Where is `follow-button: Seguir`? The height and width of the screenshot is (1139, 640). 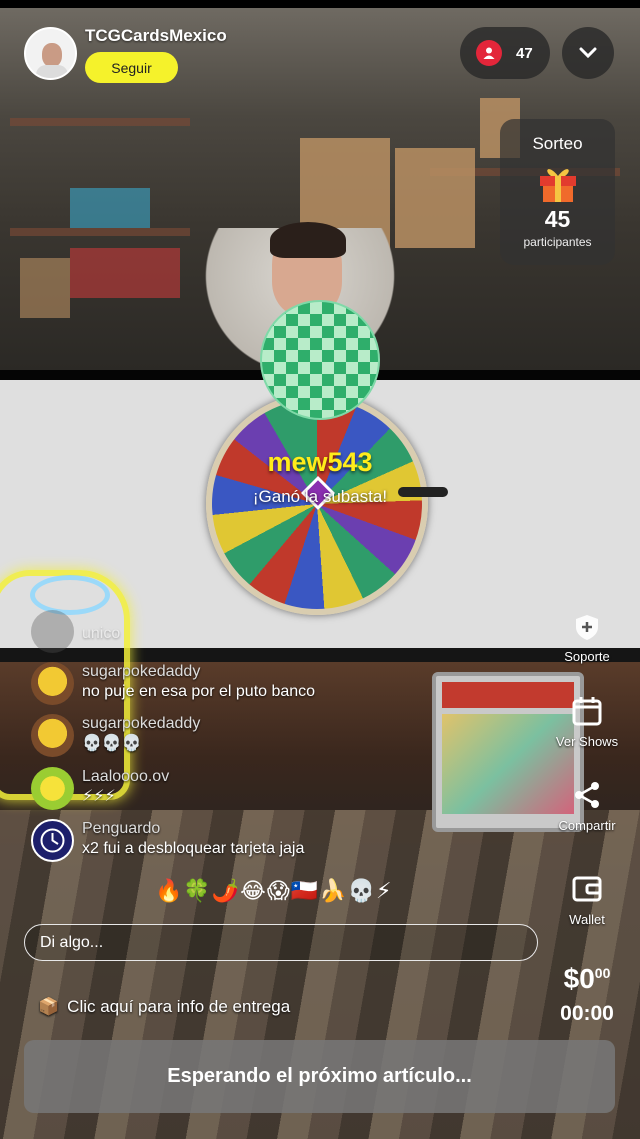 follow-button: Seguir is located at coordinates (131, 67).